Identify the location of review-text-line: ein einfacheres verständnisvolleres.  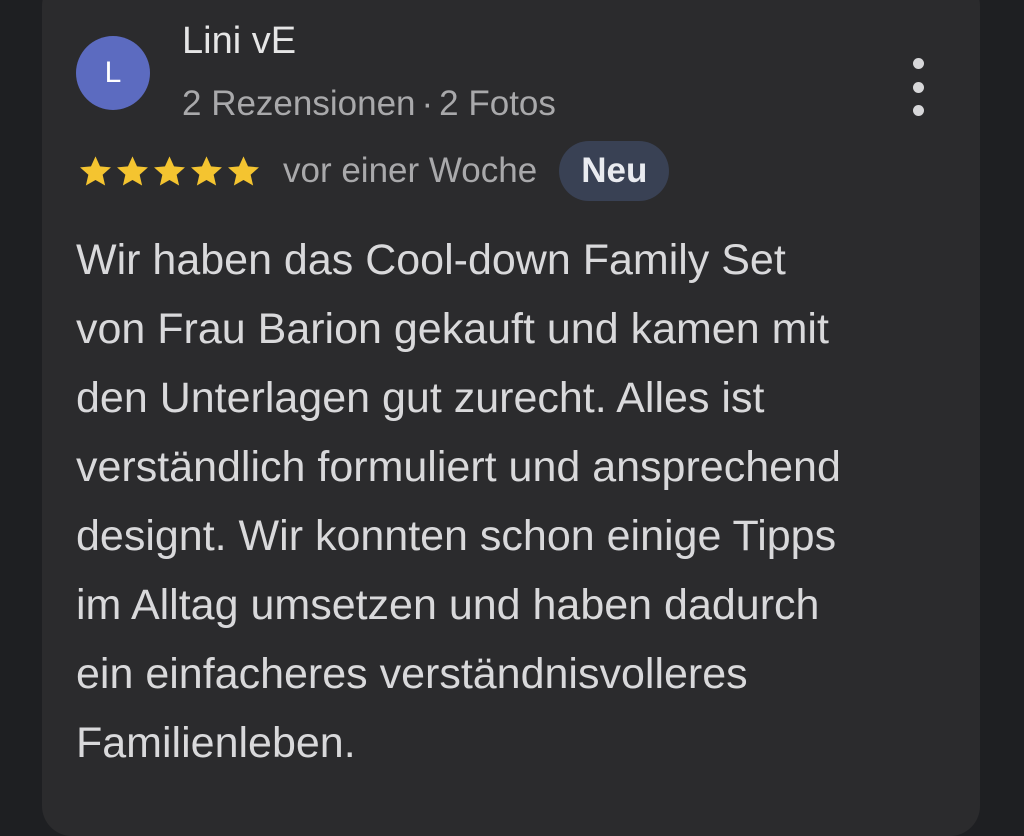
(412, 674).